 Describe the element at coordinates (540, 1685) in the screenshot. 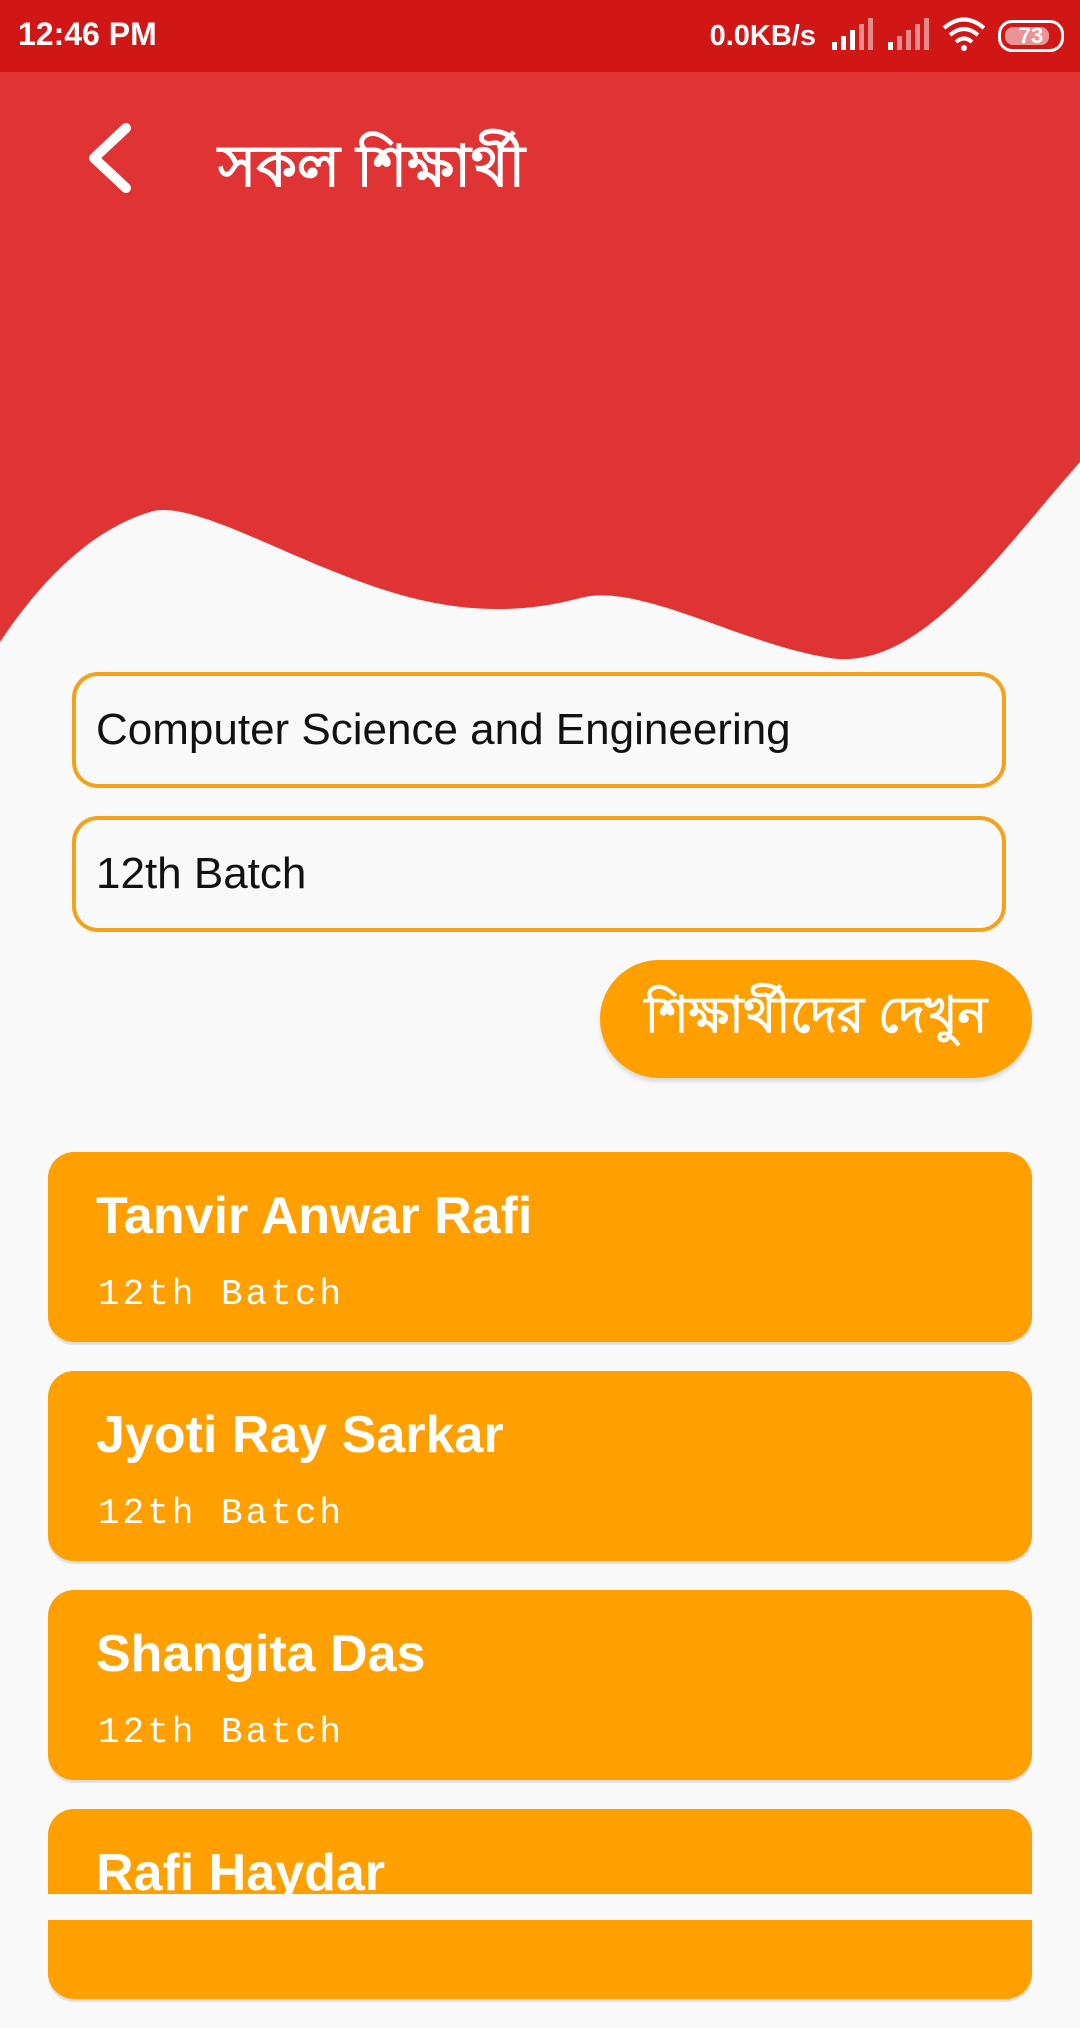

I see `student-card: Shangita Das 12th Batch` at that location.